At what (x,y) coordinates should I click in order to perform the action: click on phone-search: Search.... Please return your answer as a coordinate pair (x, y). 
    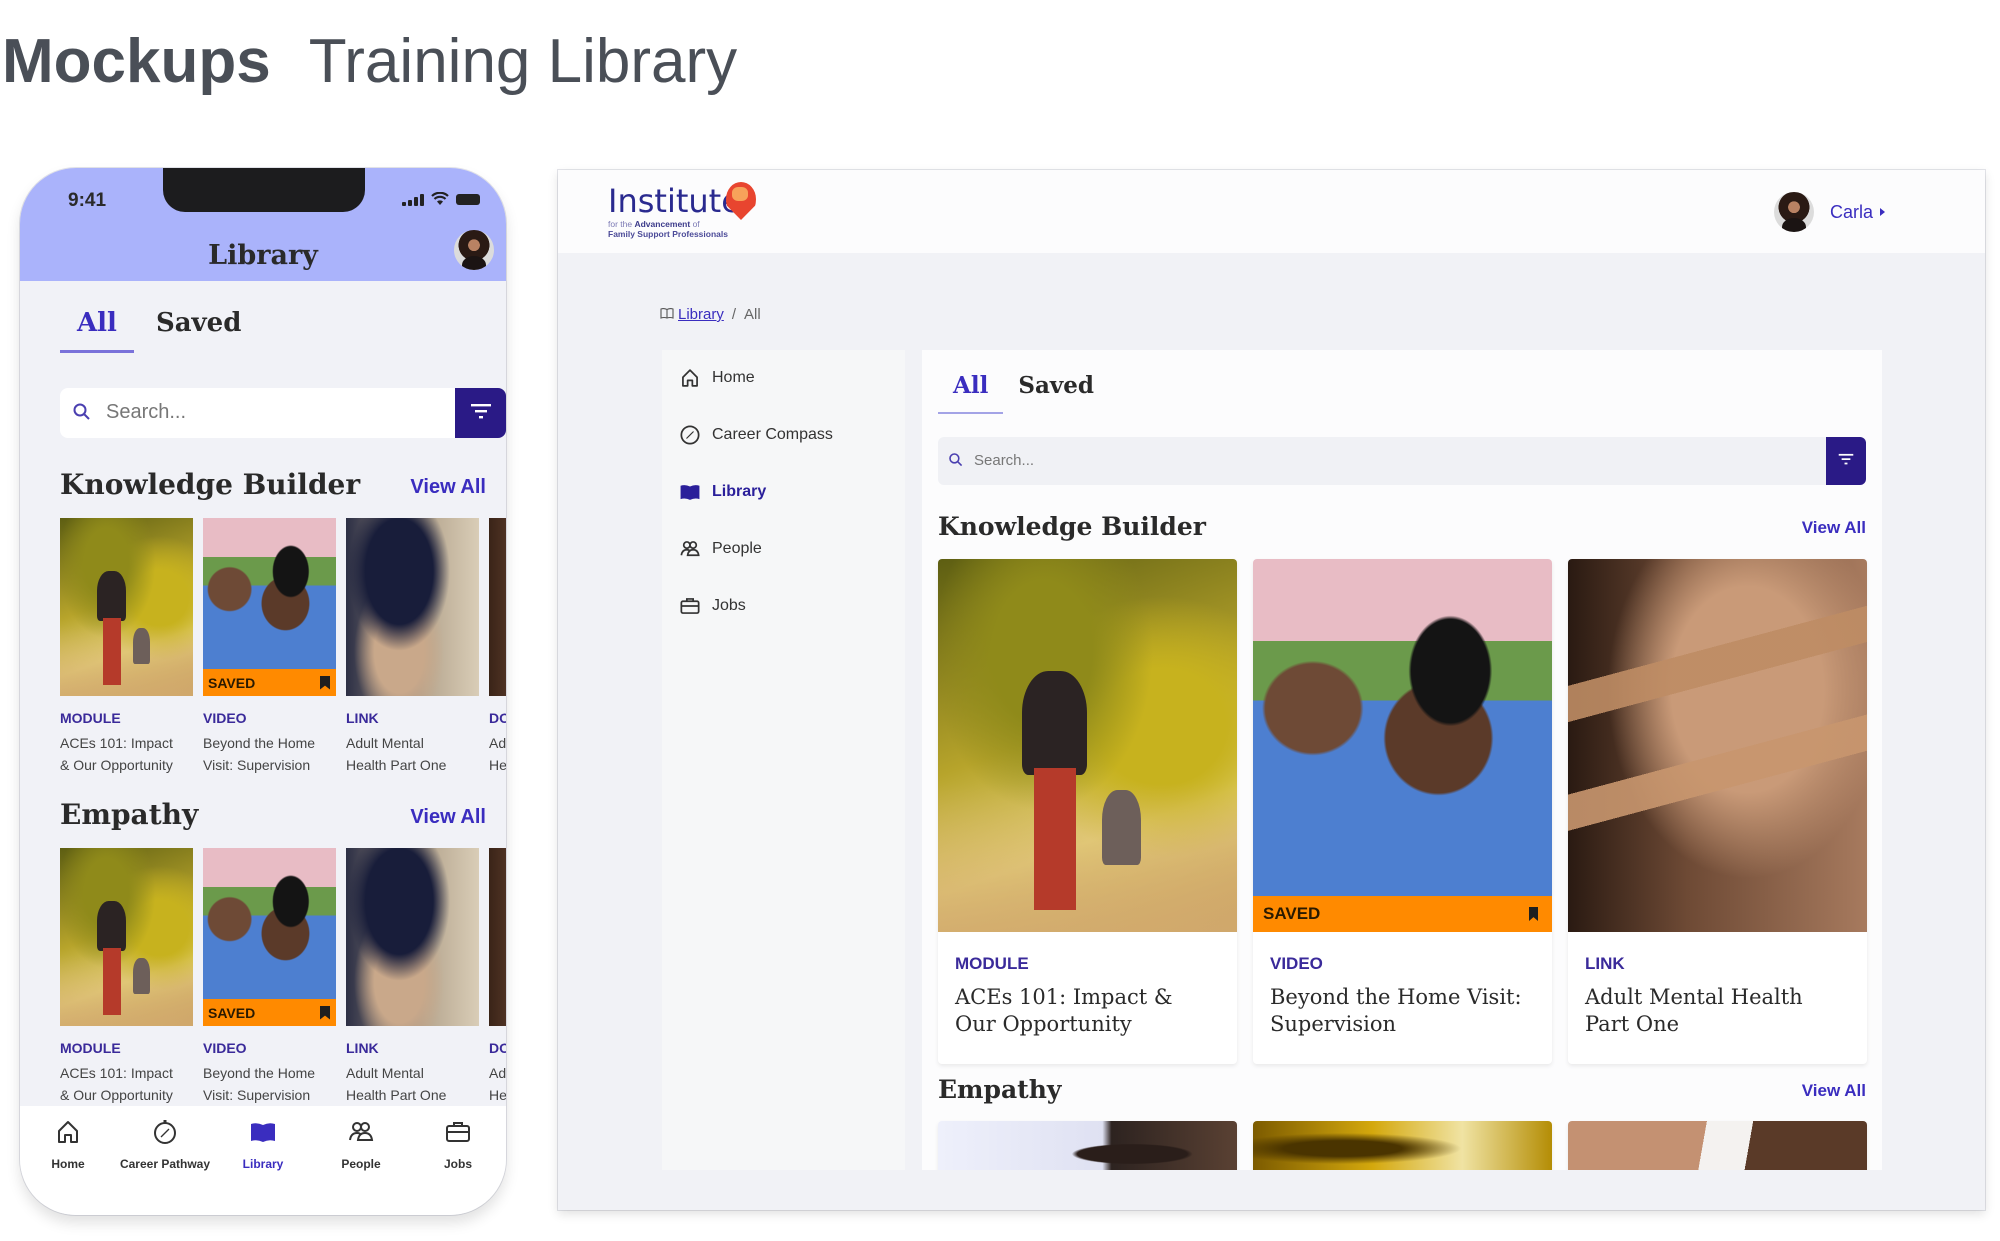
    Looking at the image, I should click on (283, 413).